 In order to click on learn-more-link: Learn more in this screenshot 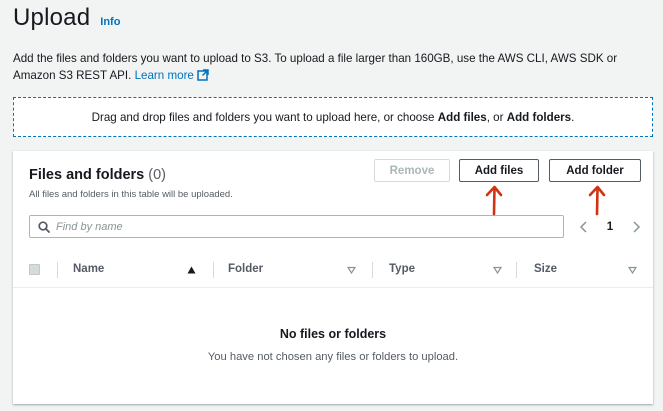, I will do `click(172, 75)`.